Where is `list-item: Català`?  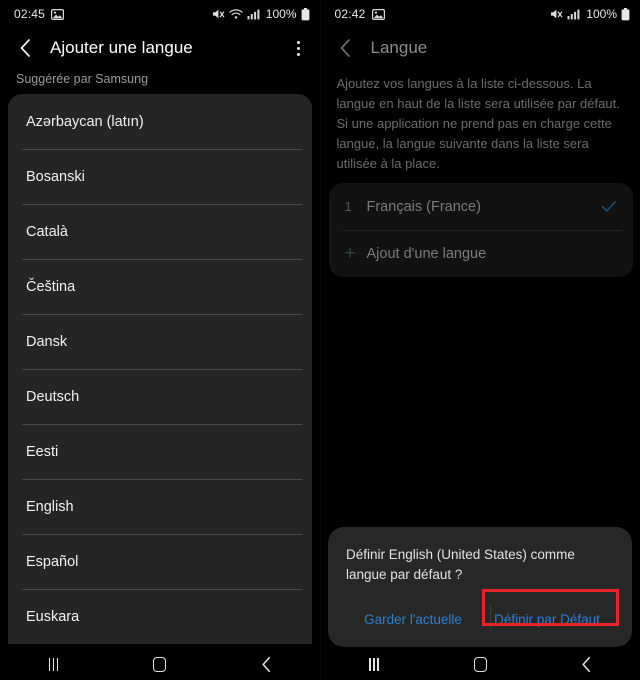
list-item: Català is located at coordinates (160, 231).